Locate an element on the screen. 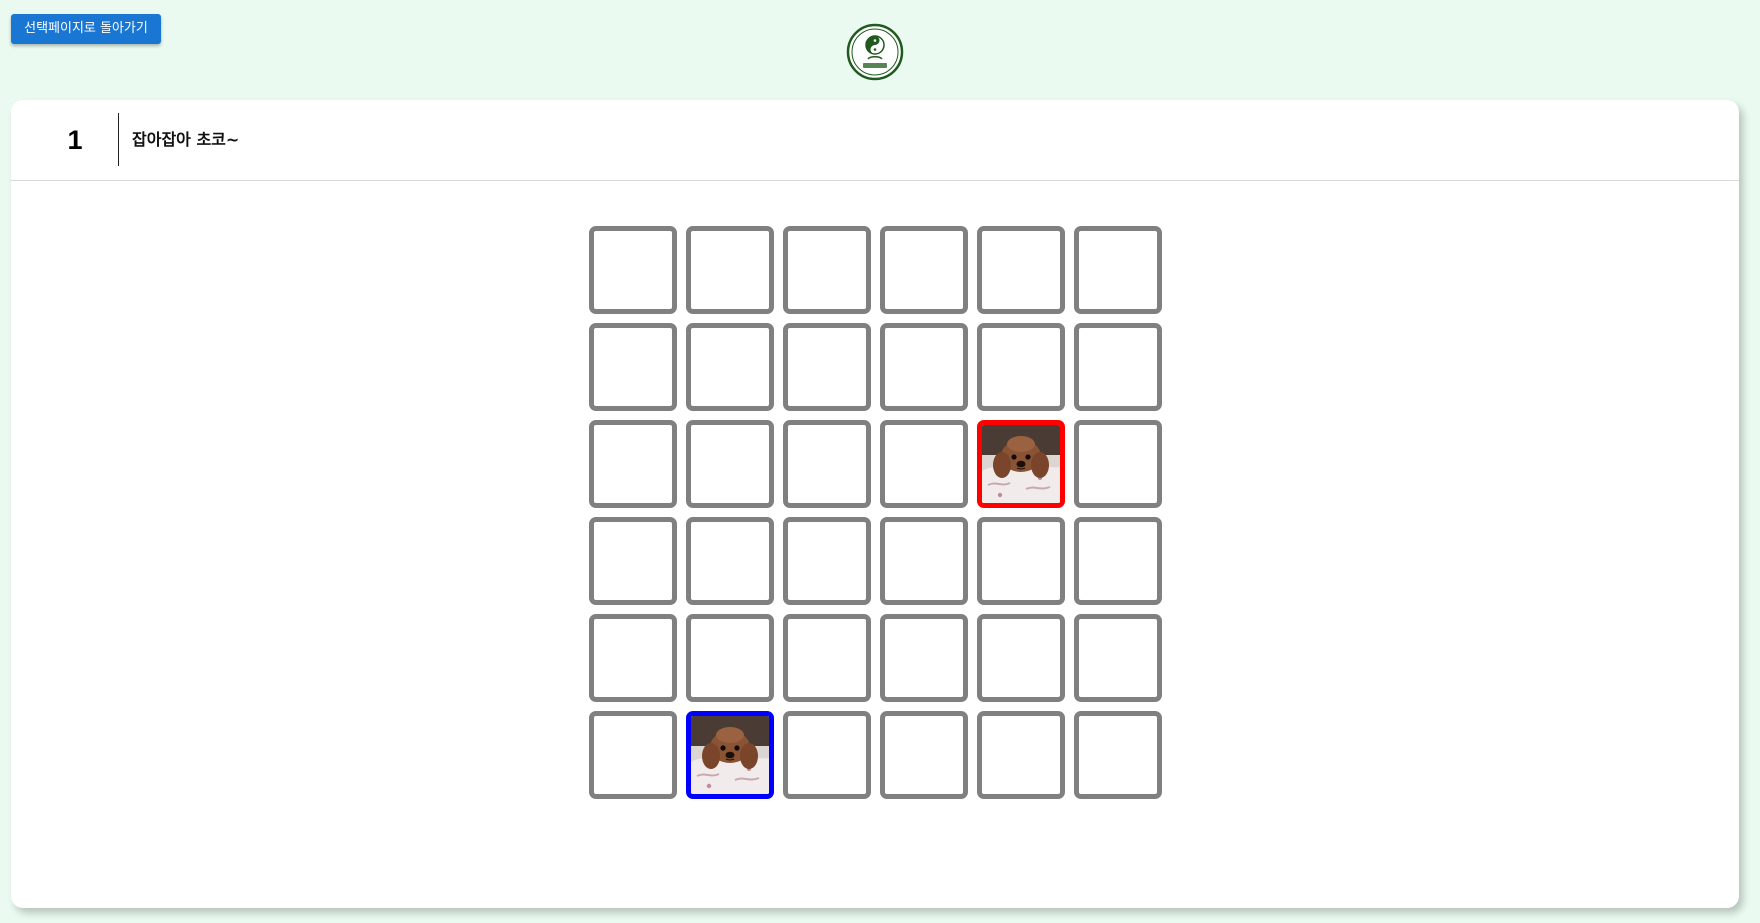 This screenshot has width=1760, height=923. board-cell-target is located at coordinates (1021, 464).